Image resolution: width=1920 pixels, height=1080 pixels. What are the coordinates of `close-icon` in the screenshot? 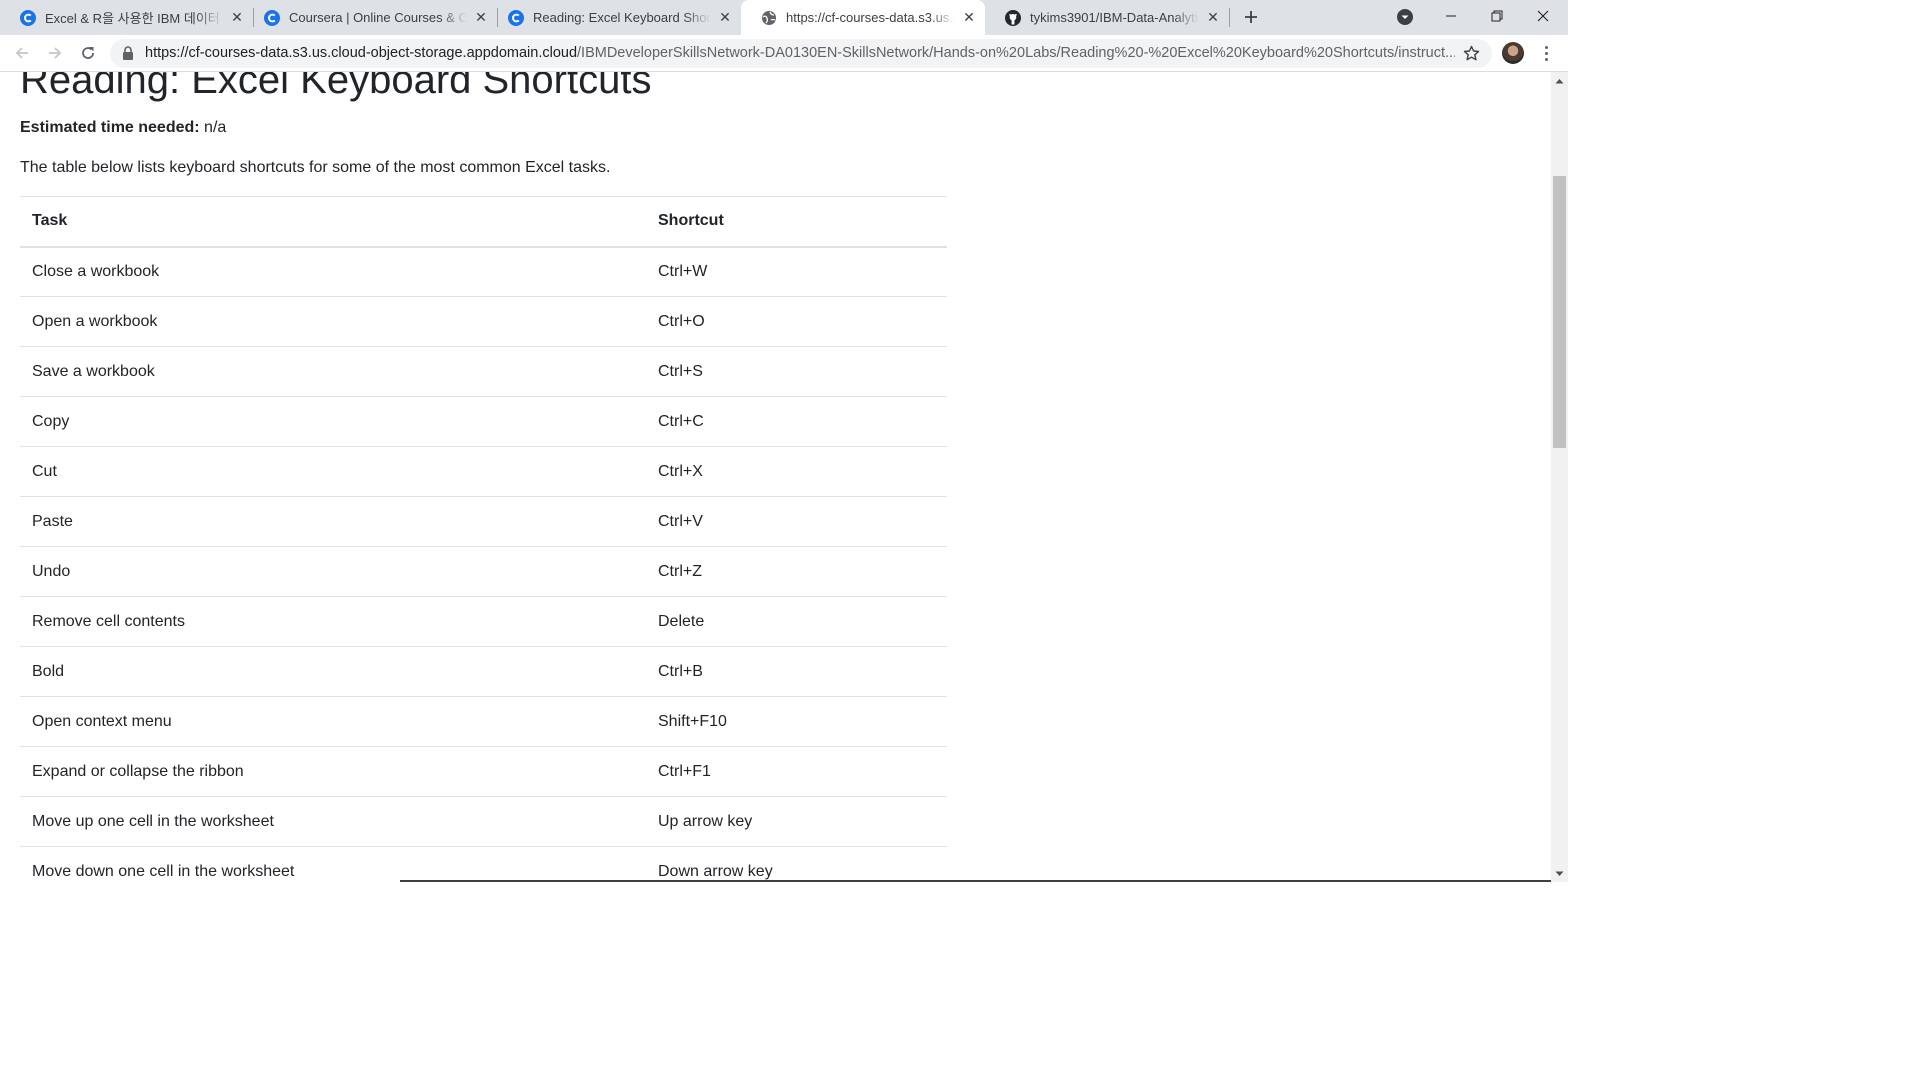 It's located at (1543, 16).